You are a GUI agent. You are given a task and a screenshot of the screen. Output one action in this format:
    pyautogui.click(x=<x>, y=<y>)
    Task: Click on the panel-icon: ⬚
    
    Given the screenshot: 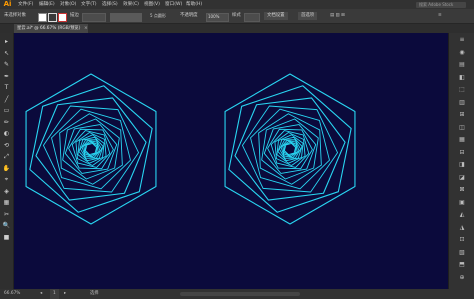 What is the action you would take?
    pyautogui.click(x=462, y=90)
    